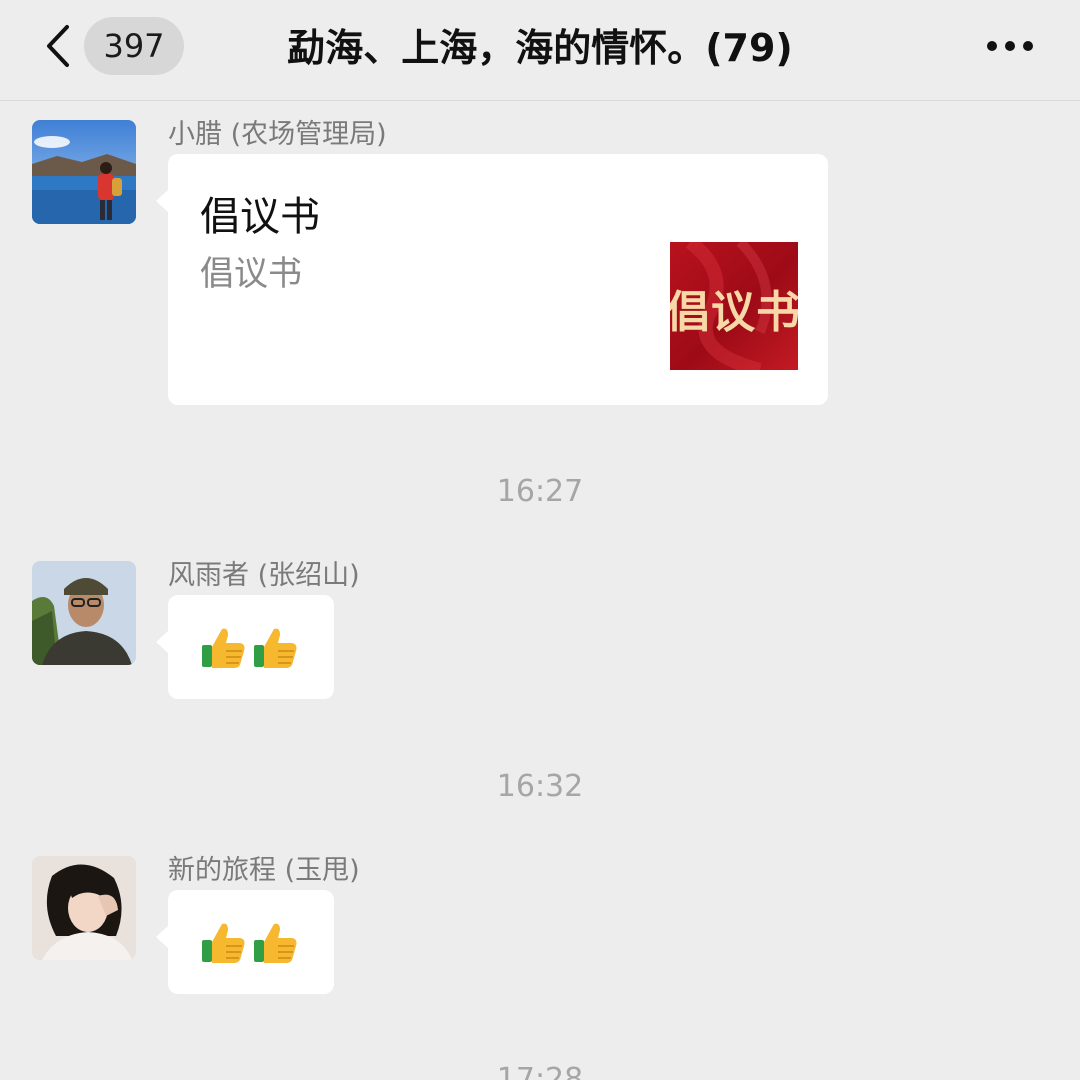 Image resolution: width=1080 pixels, height=1080 pixels. I want to click on chat-header: 397 勐海、上海，海的情怀。(79), so click(540, 50).